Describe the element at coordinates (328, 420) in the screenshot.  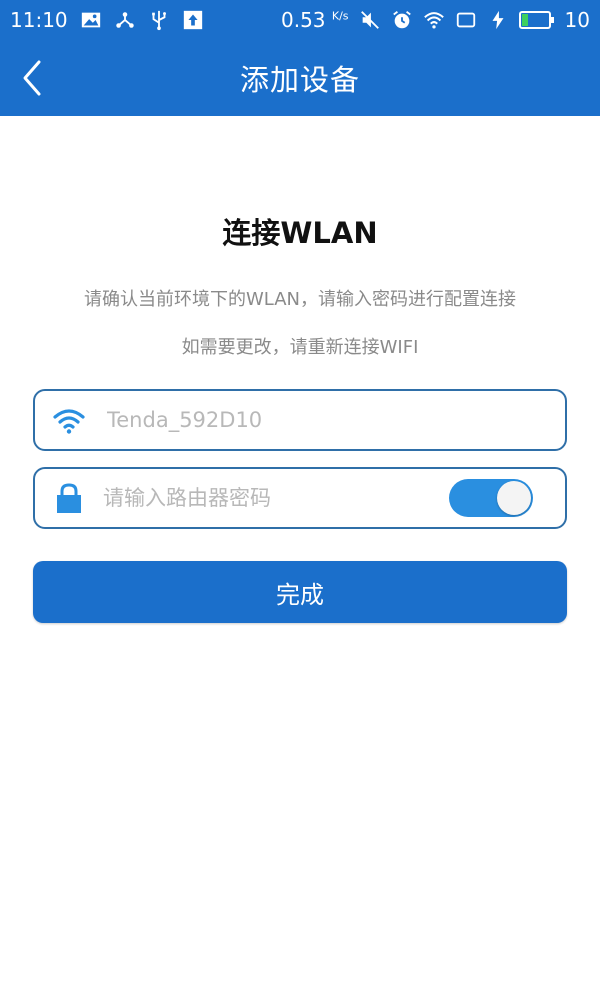
I see `ssid-input` at that location.